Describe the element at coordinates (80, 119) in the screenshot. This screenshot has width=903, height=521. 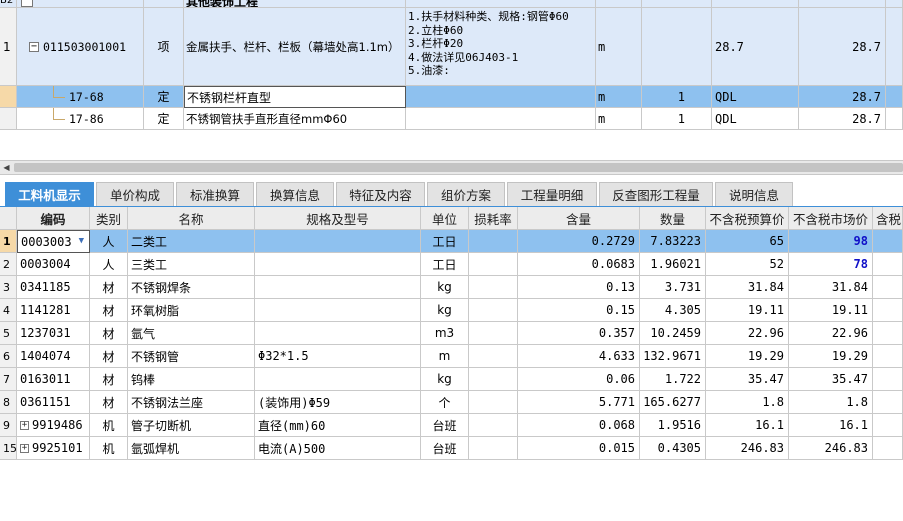
I see `quota-code-cell: 17-86` at that location.